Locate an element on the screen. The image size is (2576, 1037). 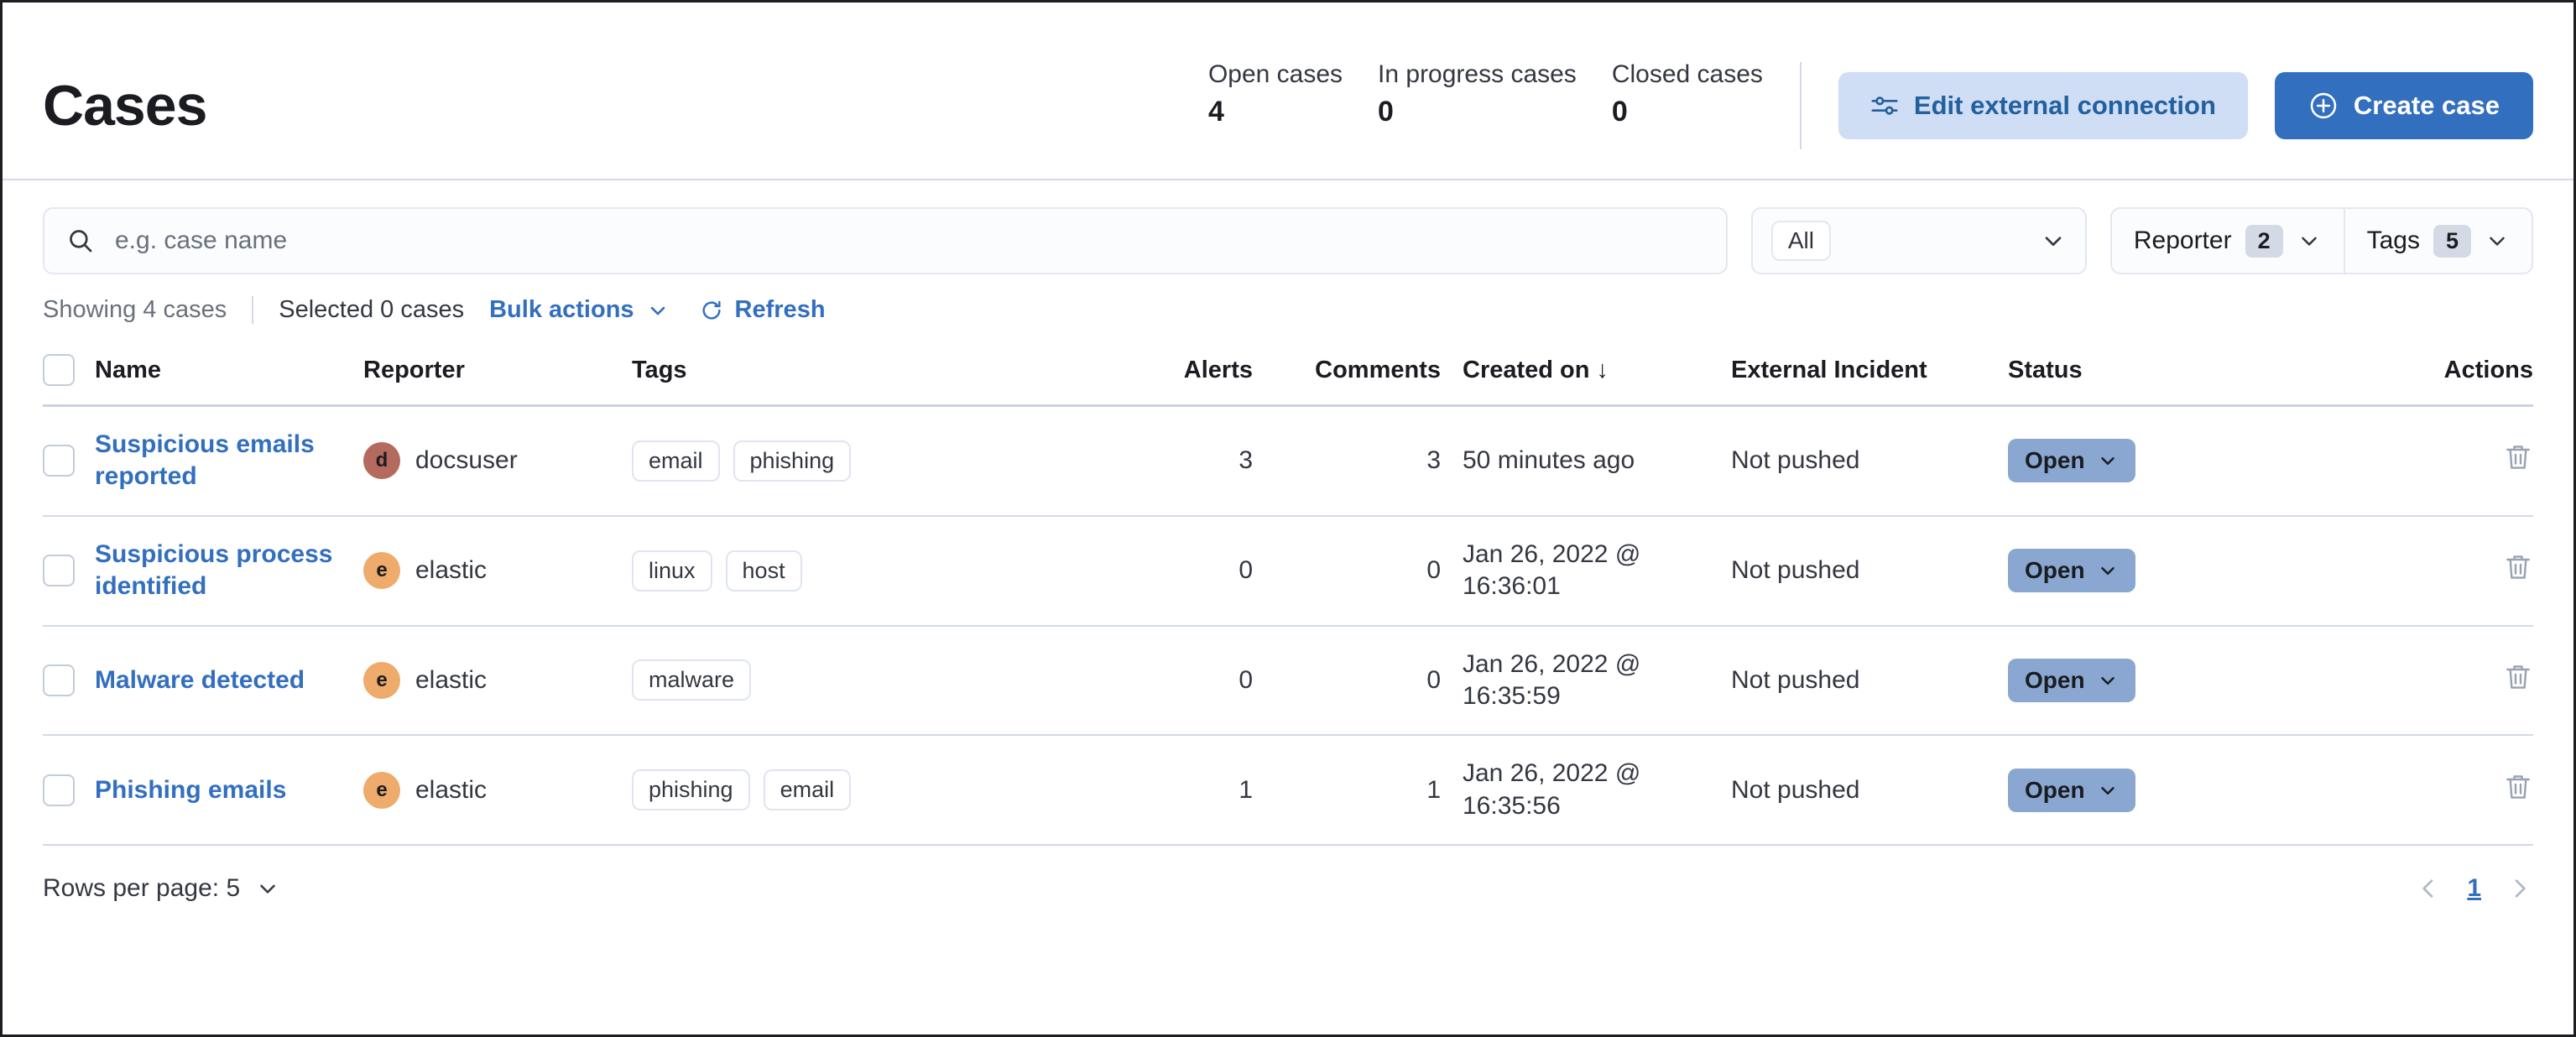
alerts-count: 1 is located at coordinates (1245, 789).